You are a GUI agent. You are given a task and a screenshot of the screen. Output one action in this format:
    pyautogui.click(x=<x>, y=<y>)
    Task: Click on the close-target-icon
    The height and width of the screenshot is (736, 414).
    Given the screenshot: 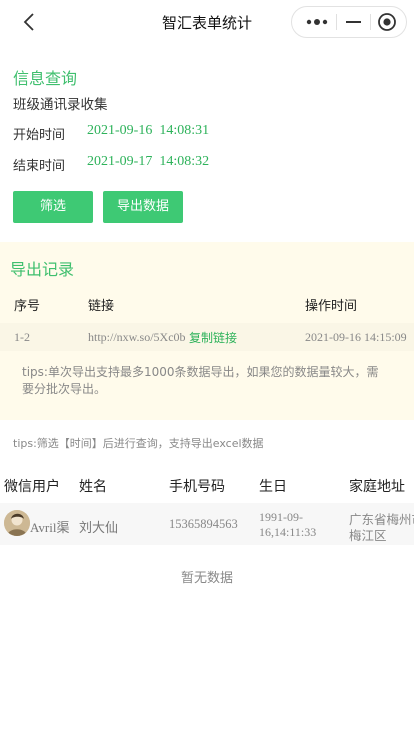 What is the action you would take?
    pyautogui.click(x=389, y=22)
    